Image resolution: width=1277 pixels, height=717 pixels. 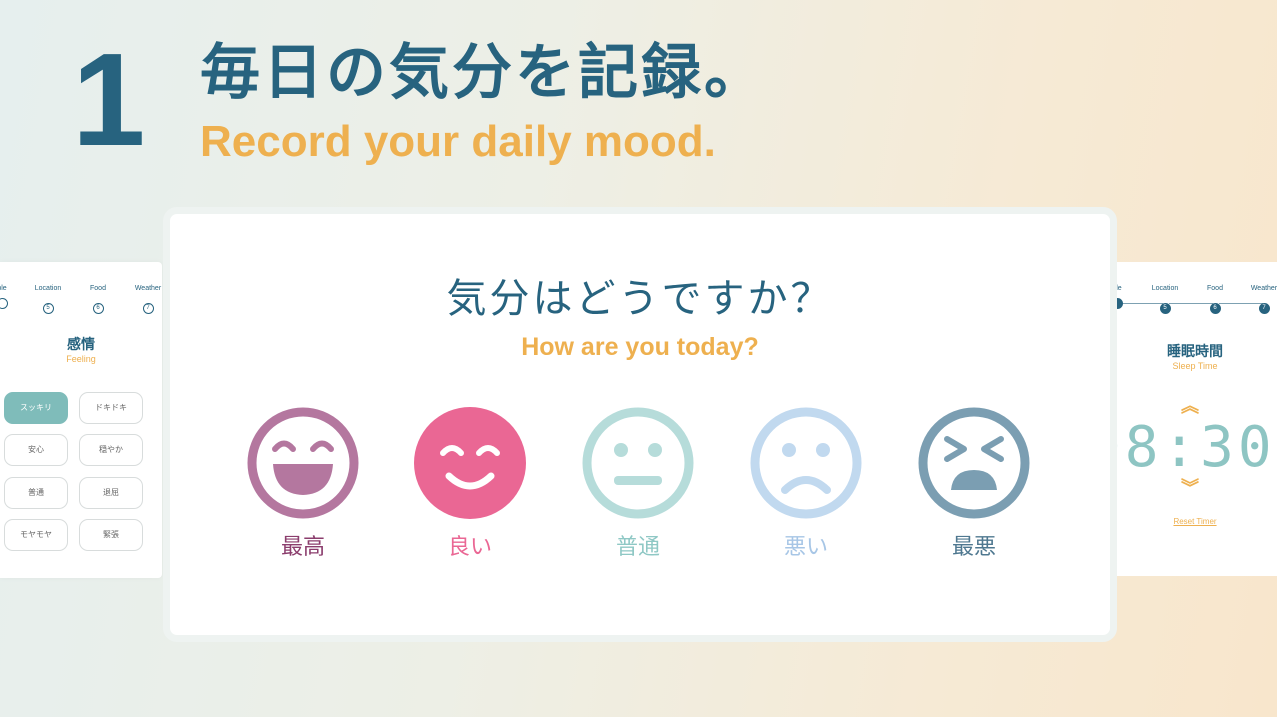 What do you see at coordinates (483, 73) in the screenshot?
I see `headline-japanese: 毎日の気分を記録。` at bounding box center [483, 73].